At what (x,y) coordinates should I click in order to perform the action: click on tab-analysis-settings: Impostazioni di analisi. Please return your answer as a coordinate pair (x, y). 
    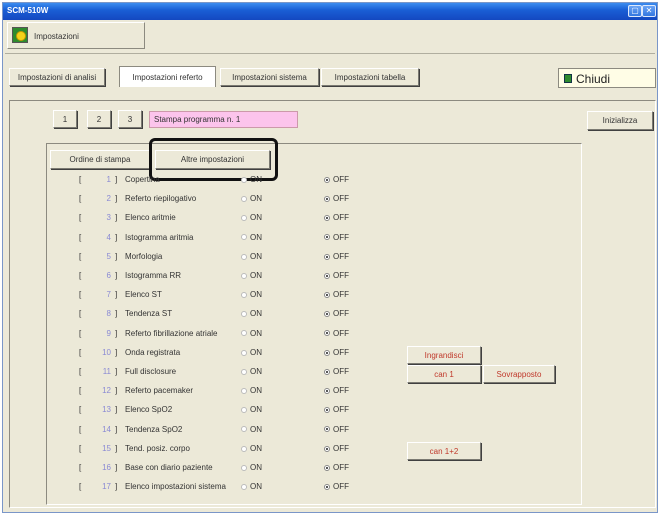
    Looking at the image, I should click on (57, 77).